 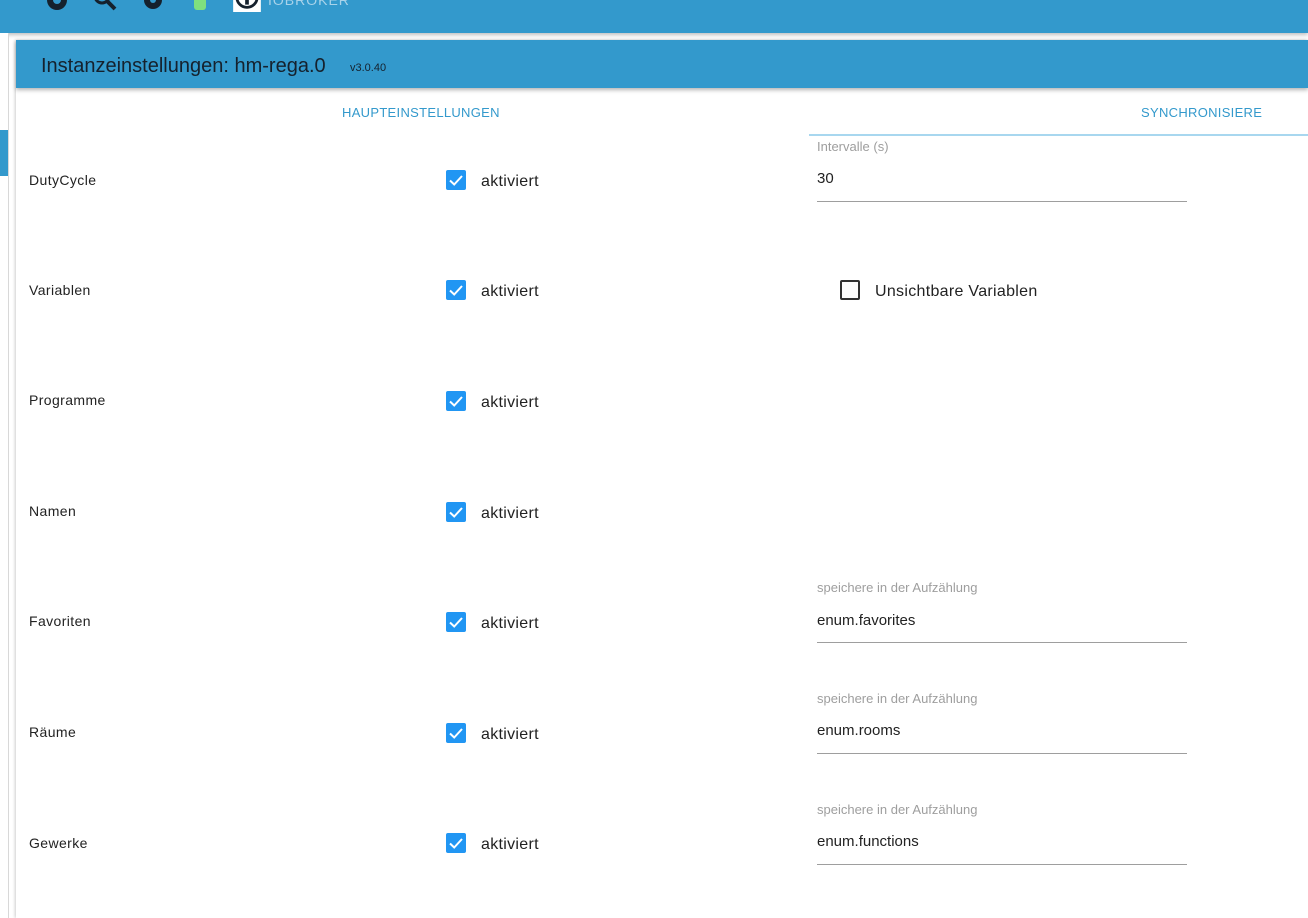 What do you see at coordinates (858, 730) in the screenshot?
I see `rooms-enum-input: enum.rooms` at bounding box center [858, 730].